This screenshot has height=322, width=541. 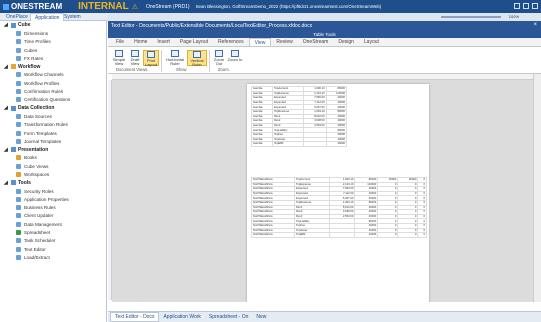 I want to click on vertical-scrollbar, so click(x=537, y=188).